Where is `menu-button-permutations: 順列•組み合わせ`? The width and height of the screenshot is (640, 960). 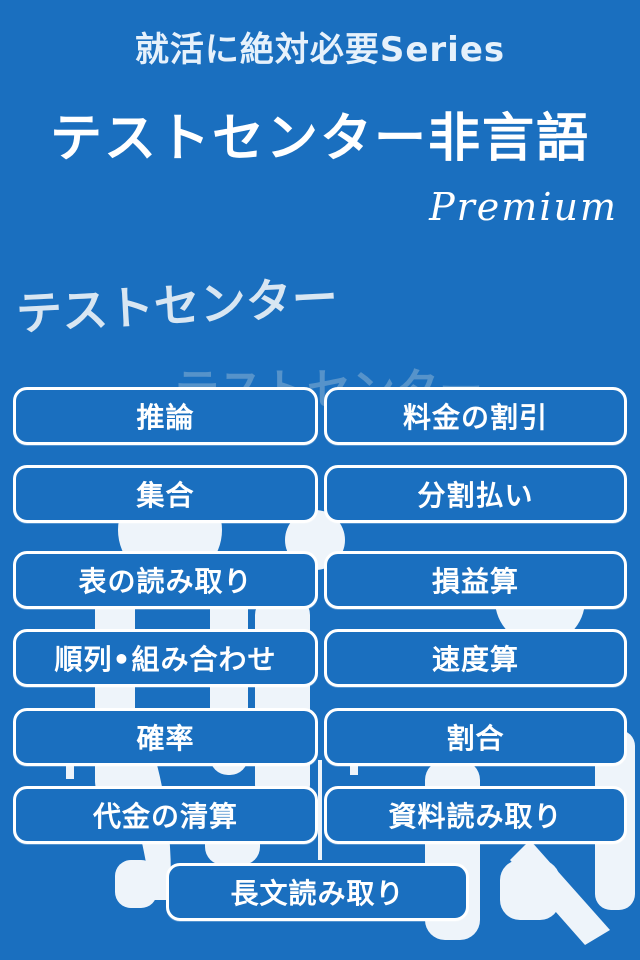
menu-button-permutations: 順列•組み合わせ is located at coordinates (165, 658).